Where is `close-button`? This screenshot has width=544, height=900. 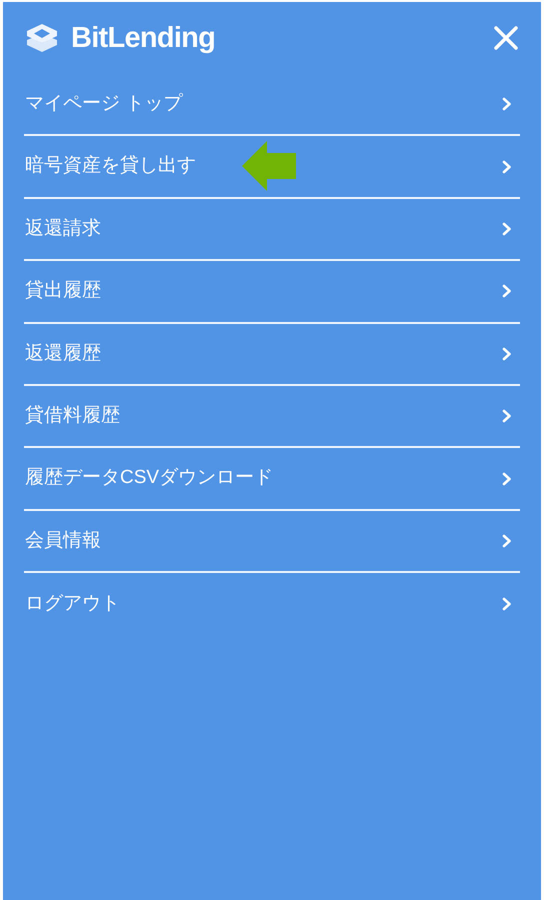
close-button is located at coordinates (506, 38).